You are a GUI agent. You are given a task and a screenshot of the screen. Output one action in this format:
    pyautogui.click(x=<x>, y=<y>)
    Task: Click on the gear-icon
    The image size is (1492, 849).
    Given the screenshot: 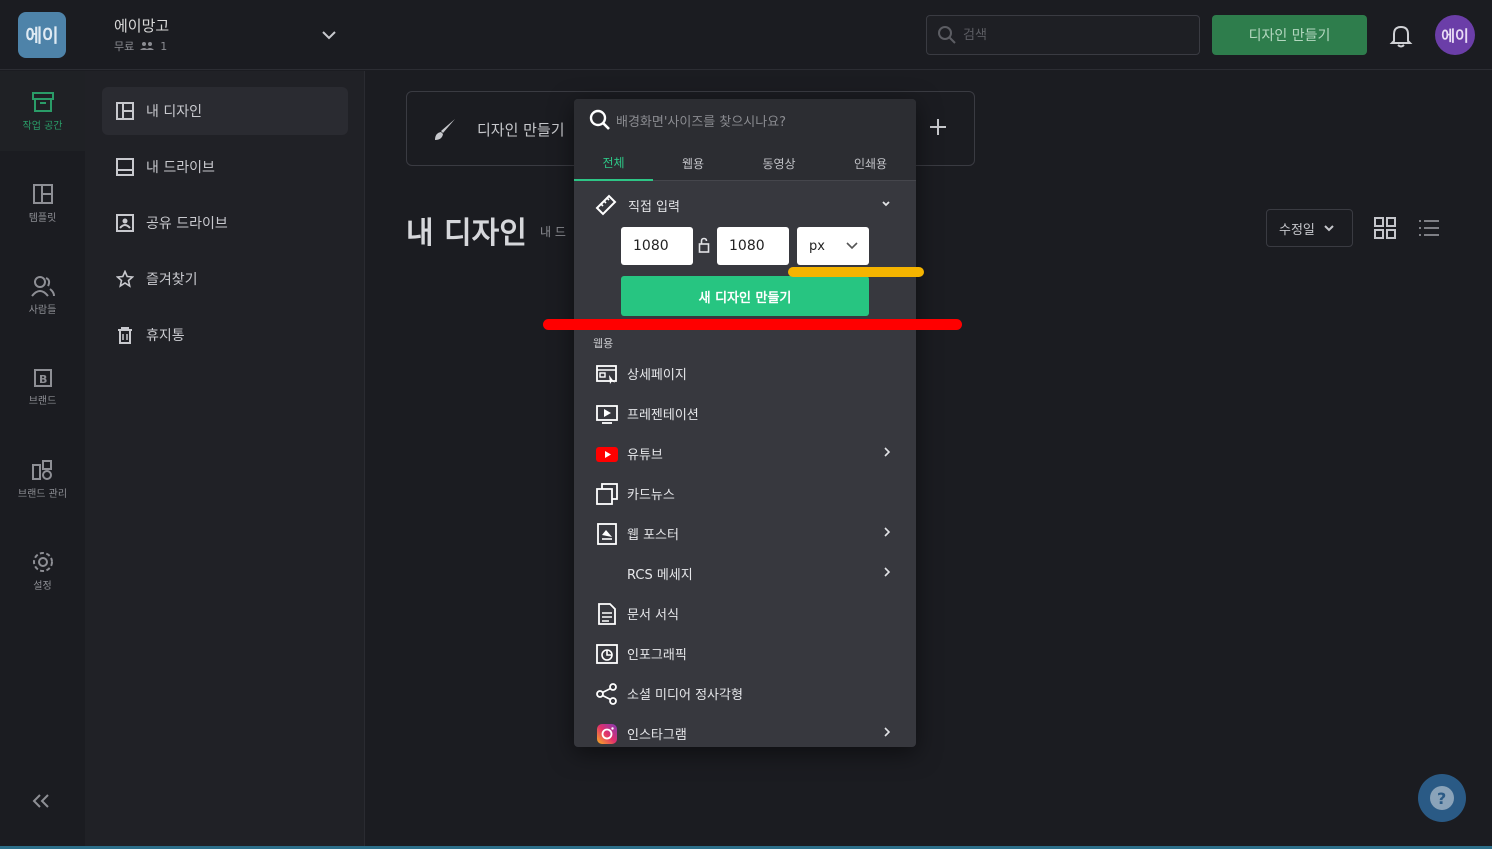 What is the action you would take?
    pyautogui.click(x=42, y=561)
    